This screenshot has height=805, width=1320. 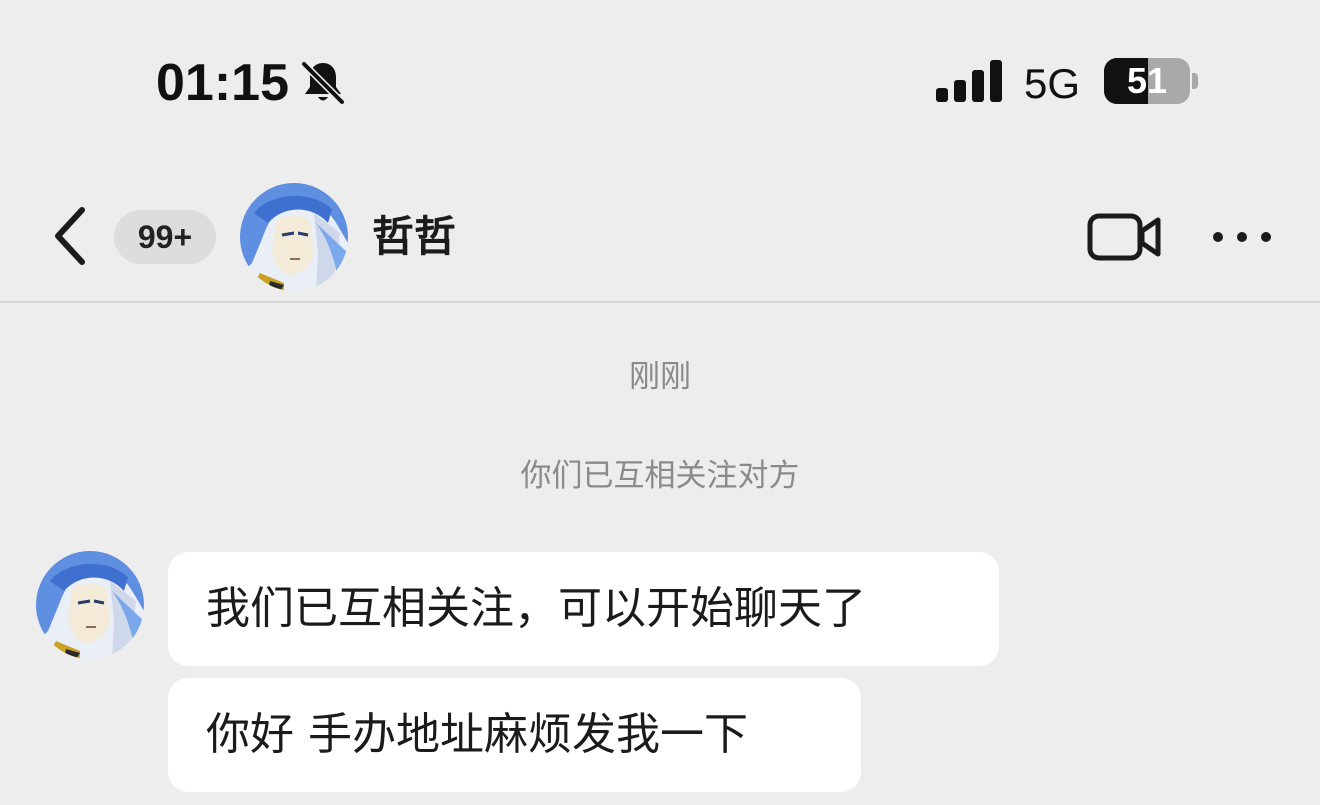 What do you see at coordinates (969, 81) in the screenshot?
I see `cellular-signal-icon` at bounding box center [969, 81].